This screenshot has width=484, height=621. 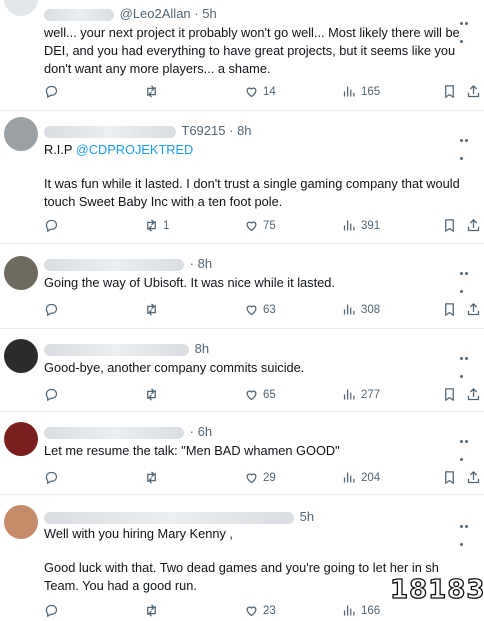 What do you see at coordinates (60, 149) in the screenshot?
I see `text-prefix: R.I.P` at bounding box center [60, 149].